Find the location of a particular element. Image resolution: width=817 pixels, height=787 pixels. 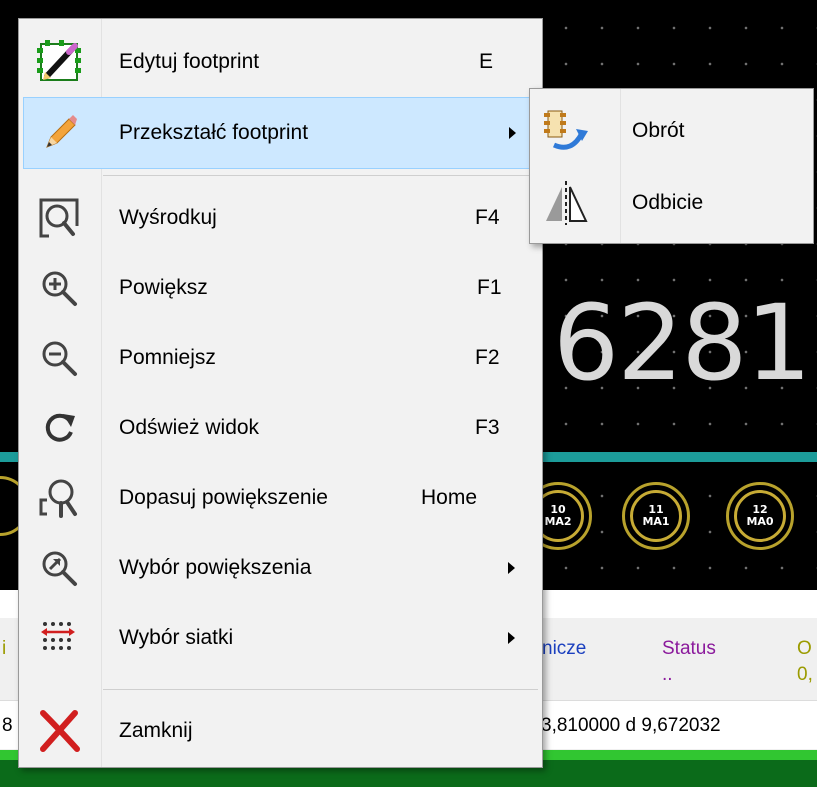

grid-select-icon is located at coordinates (59, 638).